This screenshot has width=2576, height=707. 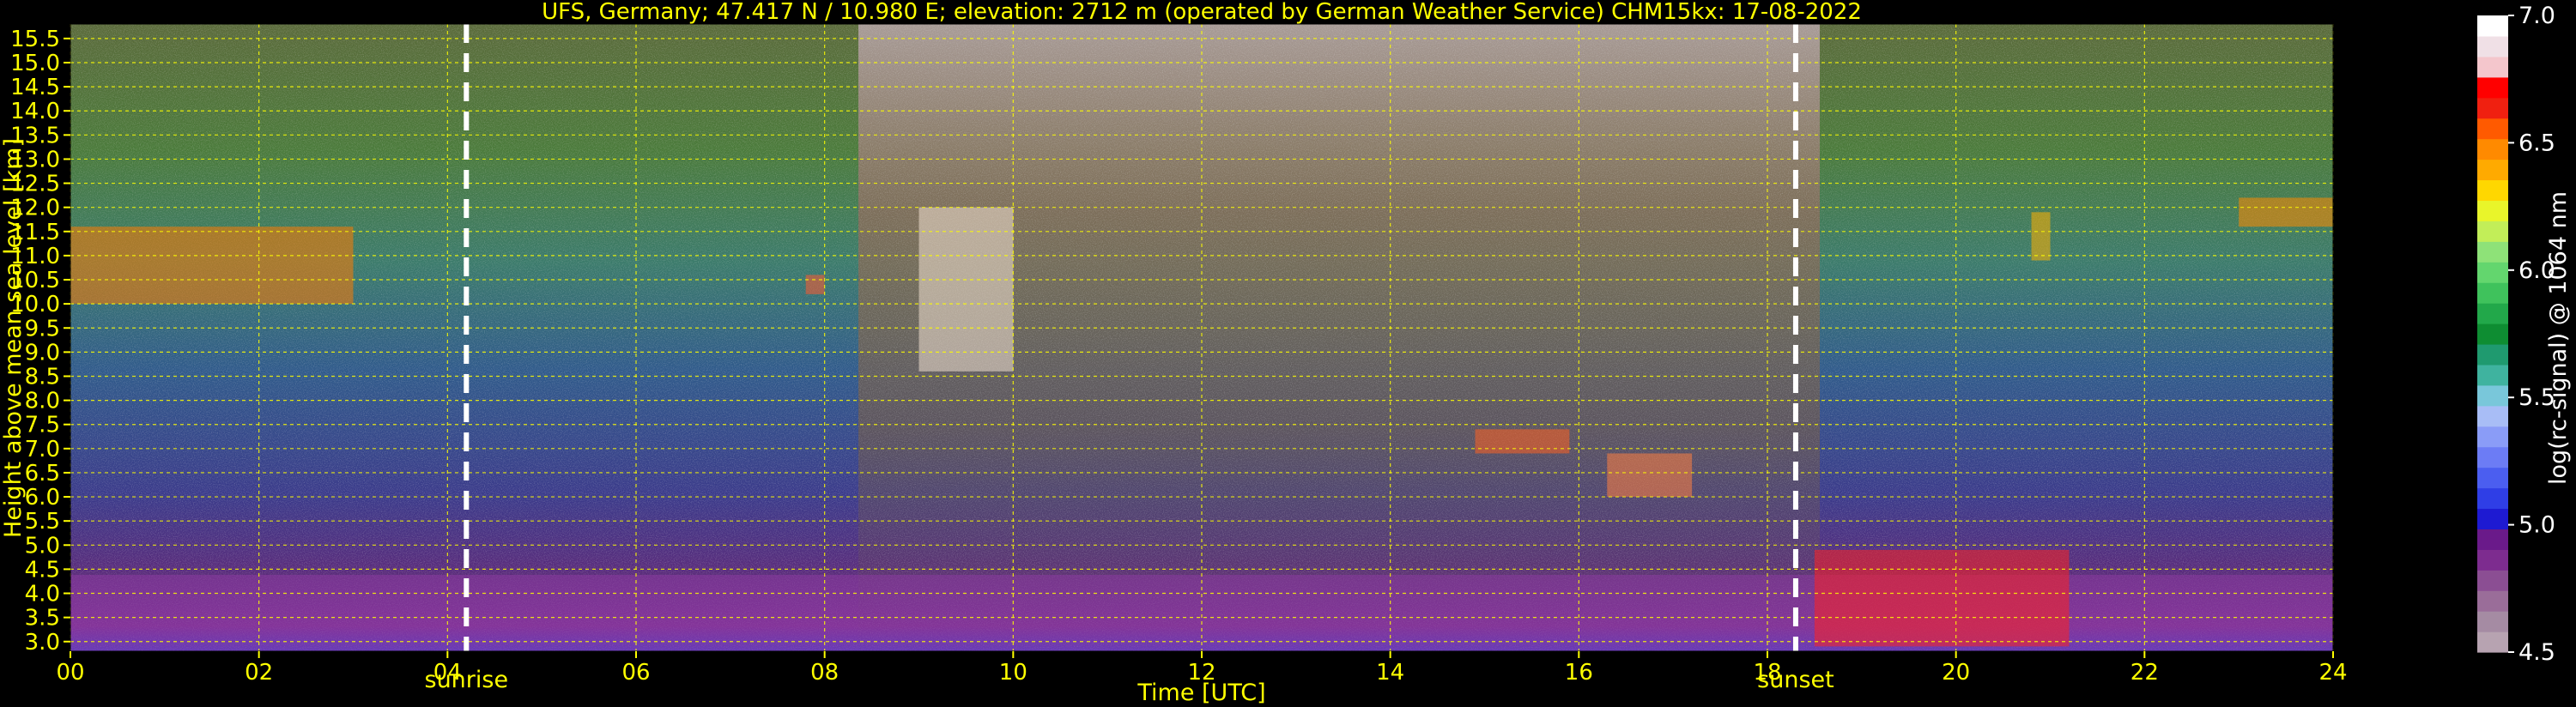 What do you see at coordinates (2558, 338) in the screenshot?
I see `colorbar-label: log(rc-signal) @ 1064 nm` at bounding box center [2558, 338].